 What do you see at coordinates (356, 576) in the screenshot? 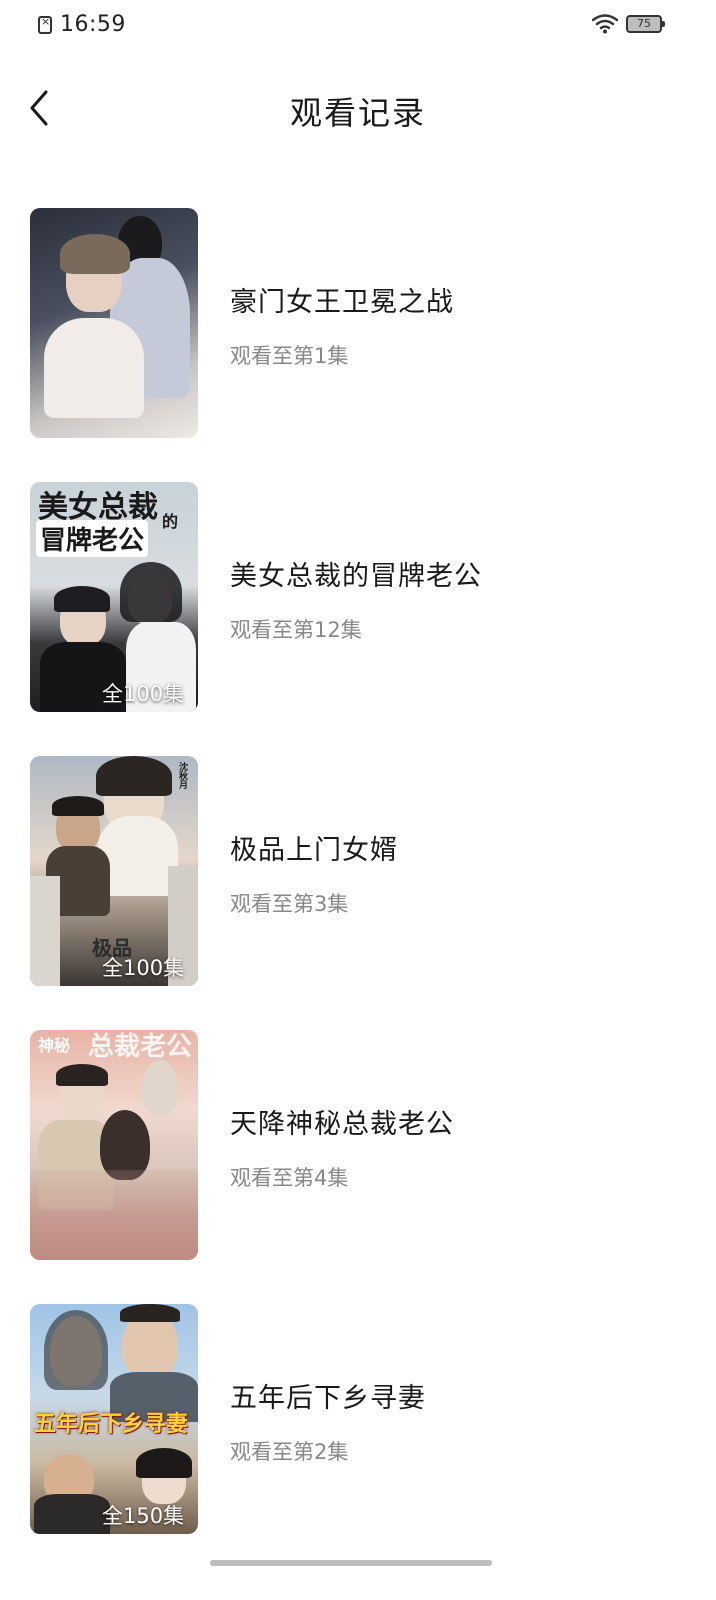
I see `history-title: 美女总裁的冒牌老公` at bounding box center [356, 576].